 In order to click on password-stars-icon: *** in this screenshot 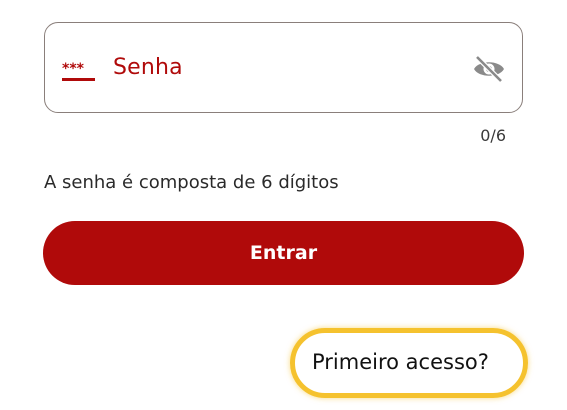, I will do `click(79, 72)`.